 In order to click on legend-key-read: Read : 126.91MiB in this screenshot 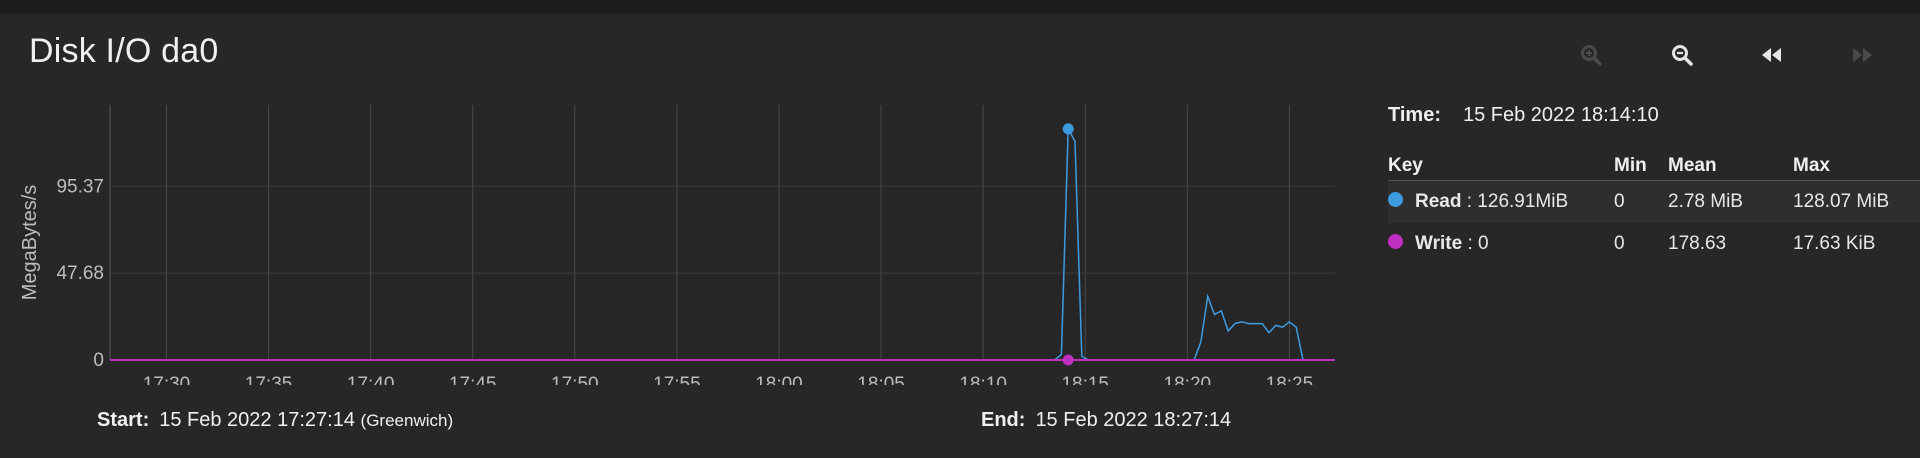, I will do `click(1478, 202)`.